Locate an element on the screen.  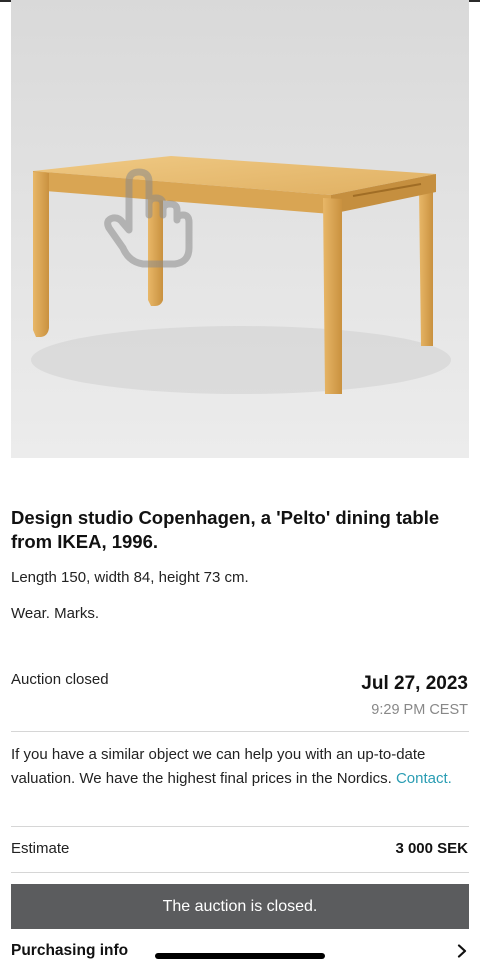
purchasing-info-row: Purchasing info is located at coordinates (240, 951).